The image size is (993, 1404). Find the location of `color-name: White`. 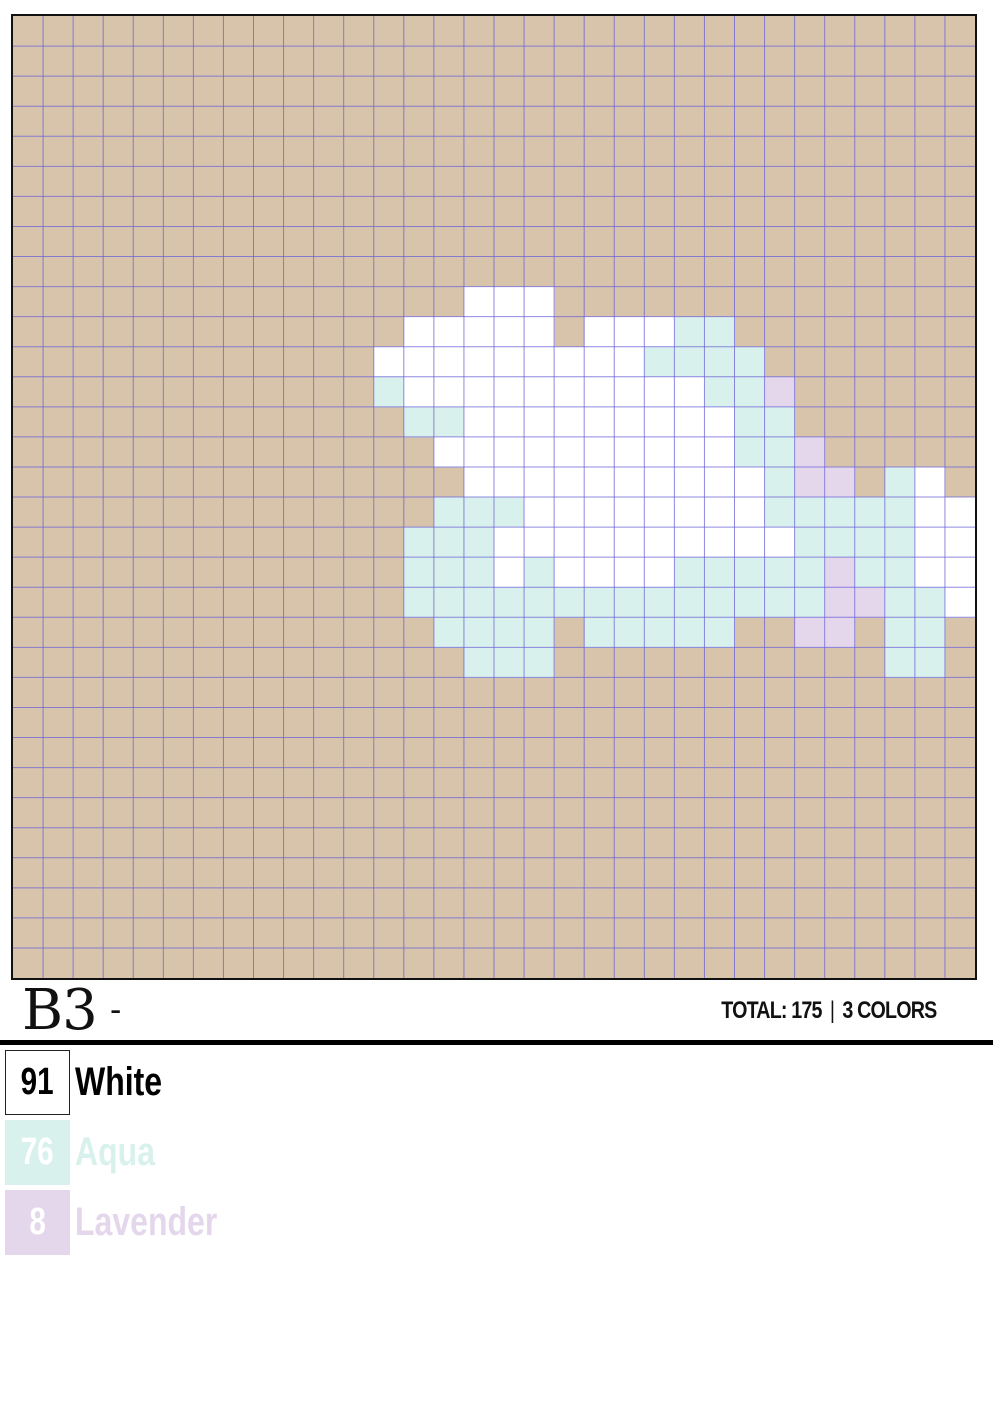

color-name: White is located at coordinates (119, 1082).